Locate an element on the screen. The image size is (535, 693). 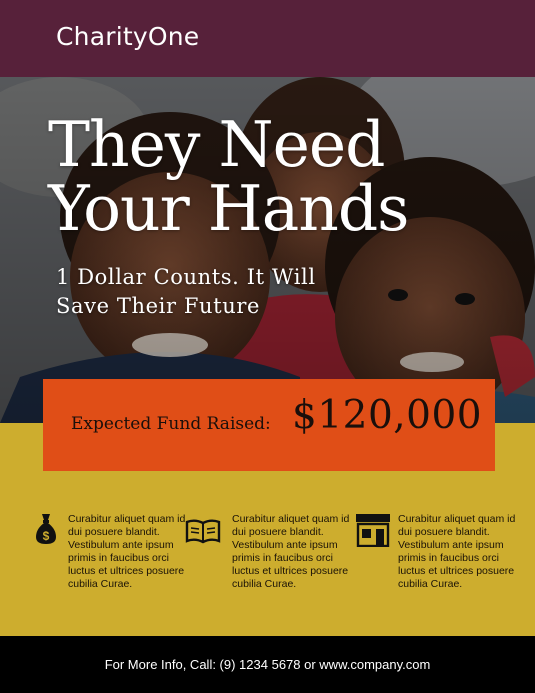
fund-label: Expected Fund Raised: is located at coordinates (171, 424).